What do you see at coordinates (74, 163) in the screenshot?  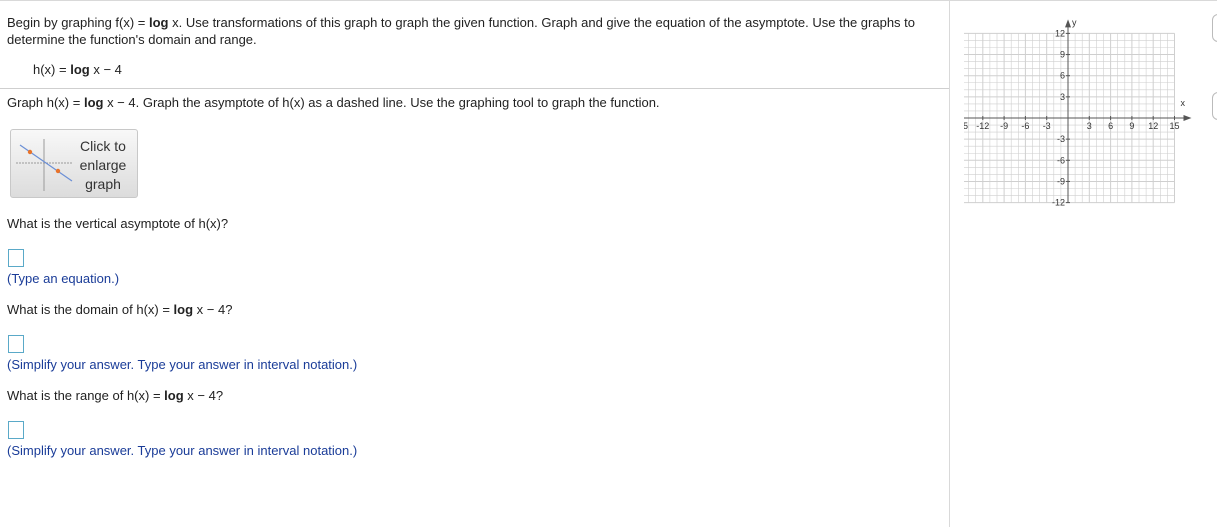 I see `enlarge-graph-button: Click to enlarge graph` at bounding box center [74, 163].